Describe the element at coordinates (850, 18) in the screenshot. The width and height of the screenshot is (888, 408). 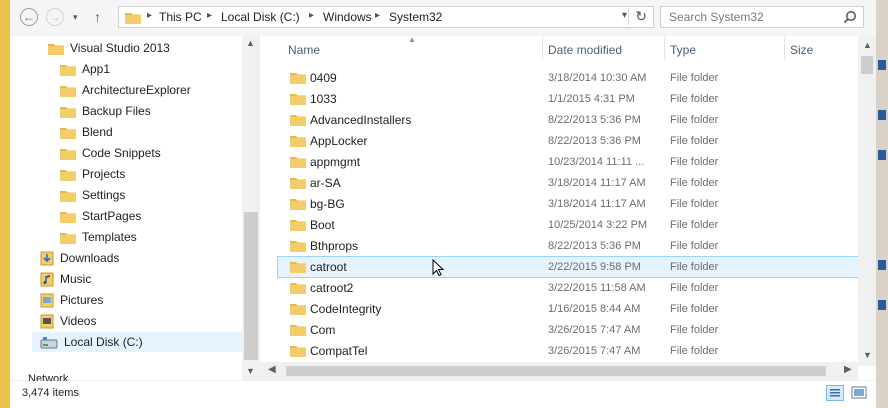
I see `search-icon` at that location.